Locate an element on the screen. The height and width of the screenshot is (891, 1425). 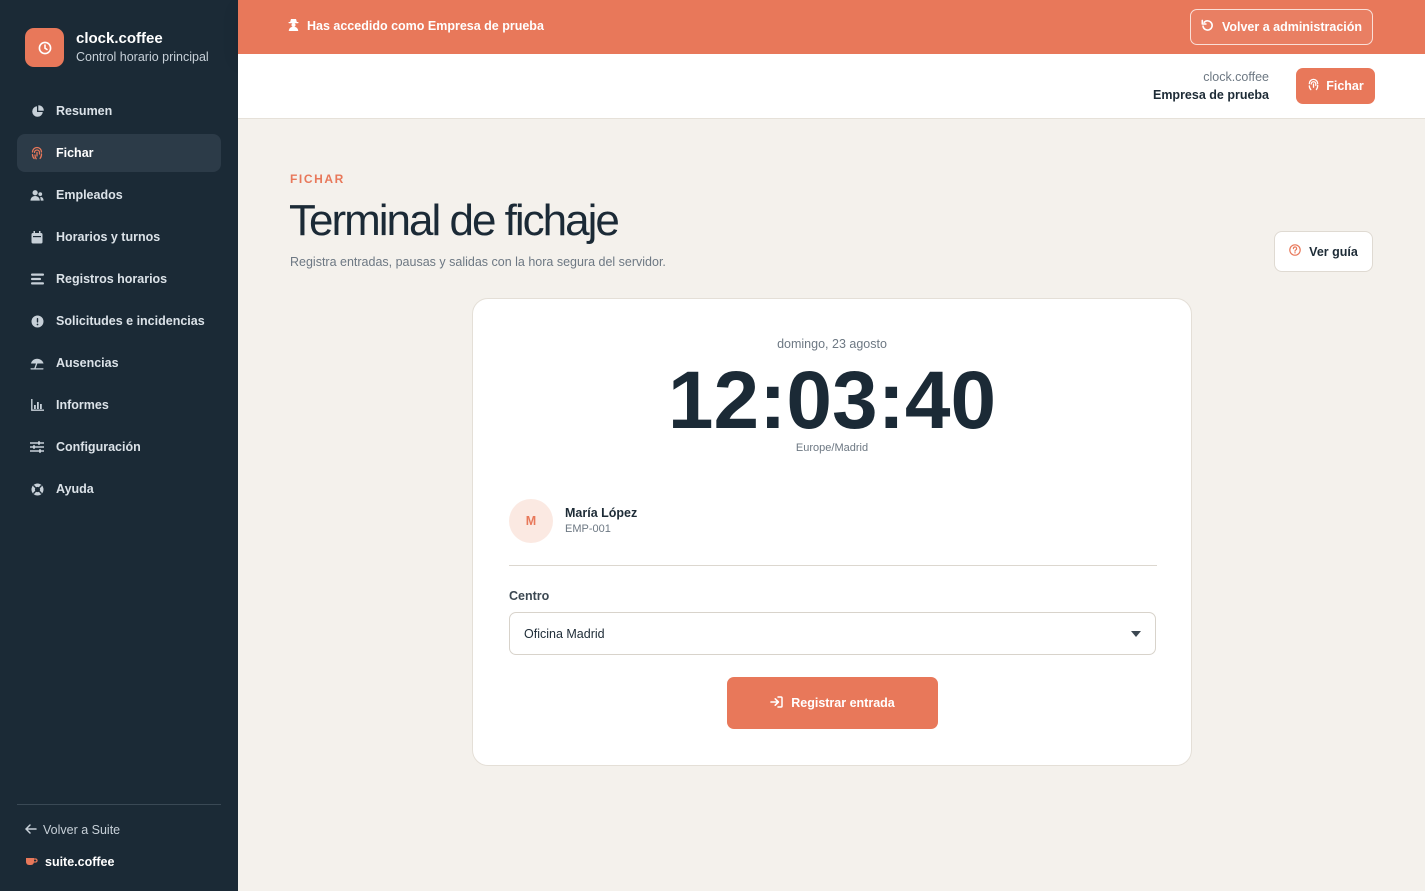
return-to-admin-button: Volver a administración is located at coordinates (1281, 27).